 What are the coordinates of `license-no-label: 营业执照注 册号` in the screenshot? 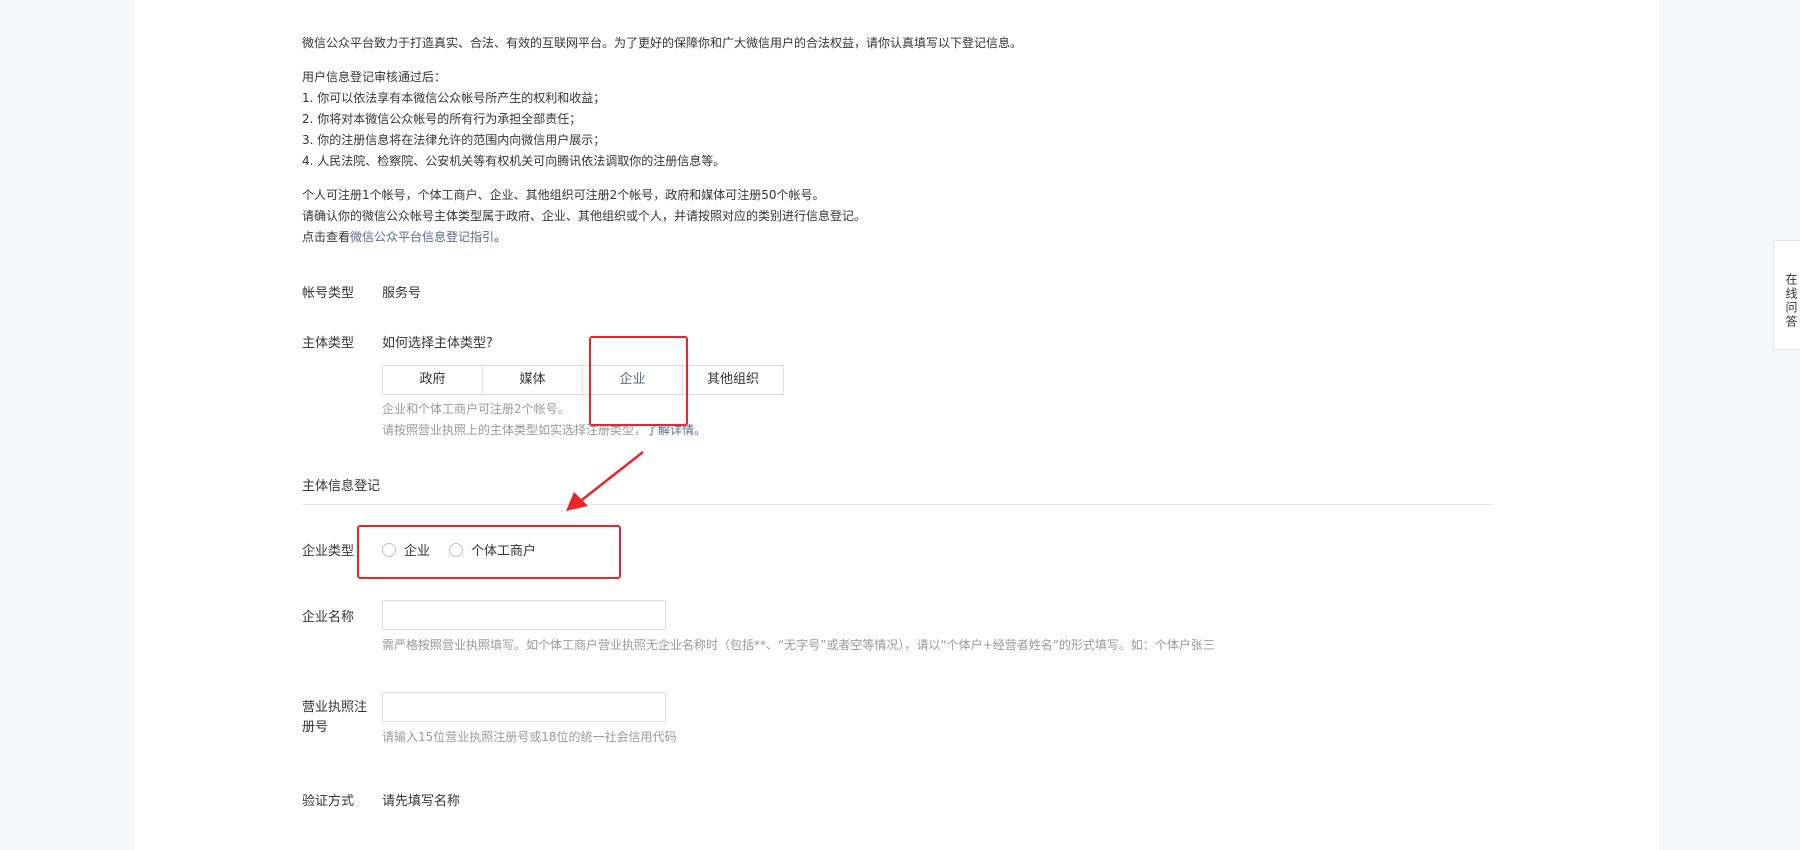 It's located at (334, 718).